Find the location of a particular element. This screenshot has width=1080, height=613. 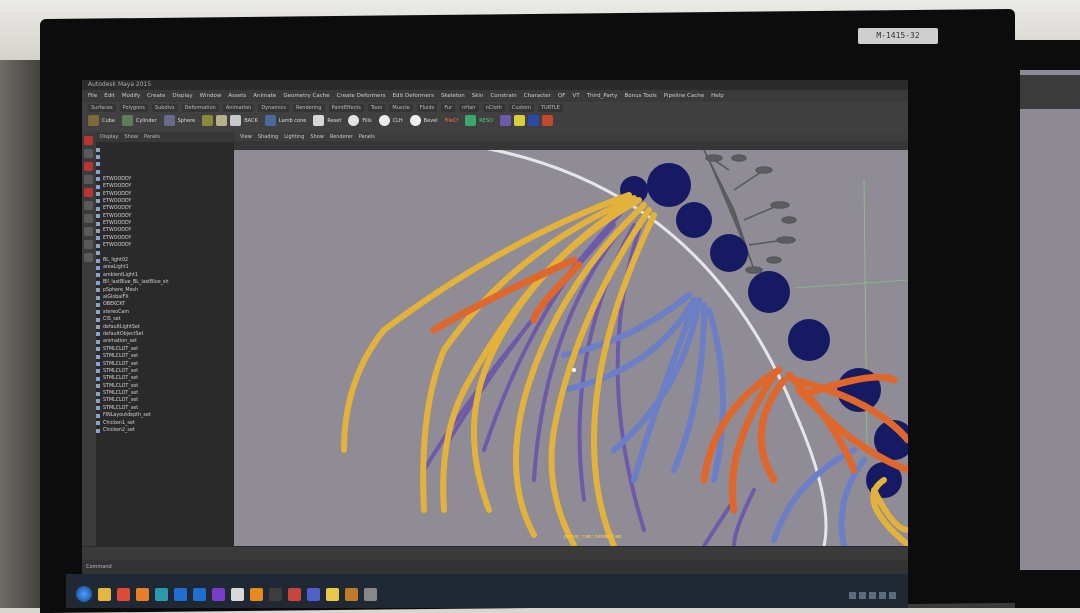

settings-icon is located at coordinates (370, 594).